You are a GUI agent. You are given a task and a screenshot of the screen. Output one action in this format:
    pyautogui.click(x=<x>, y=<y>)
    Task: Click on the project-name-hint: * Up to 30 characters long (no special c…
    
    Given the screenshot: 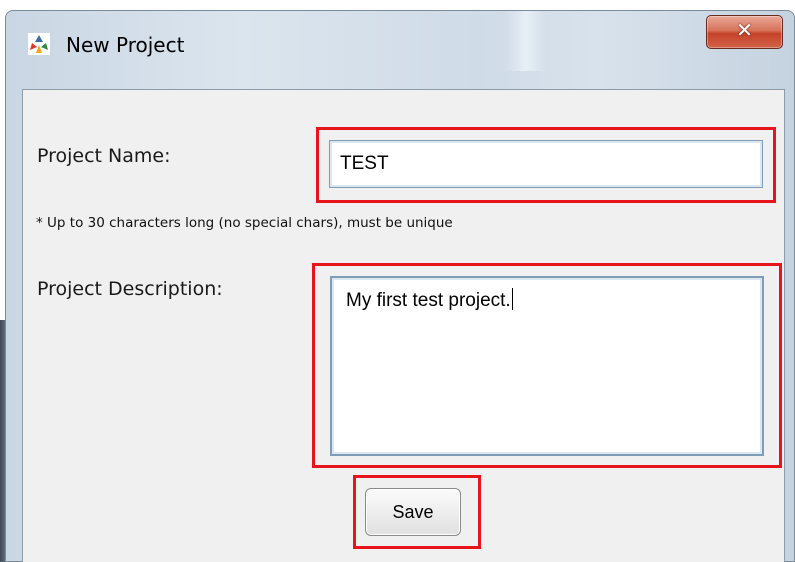 What is the action you would take?
    pyautogui.click(x=244, y=223)
    